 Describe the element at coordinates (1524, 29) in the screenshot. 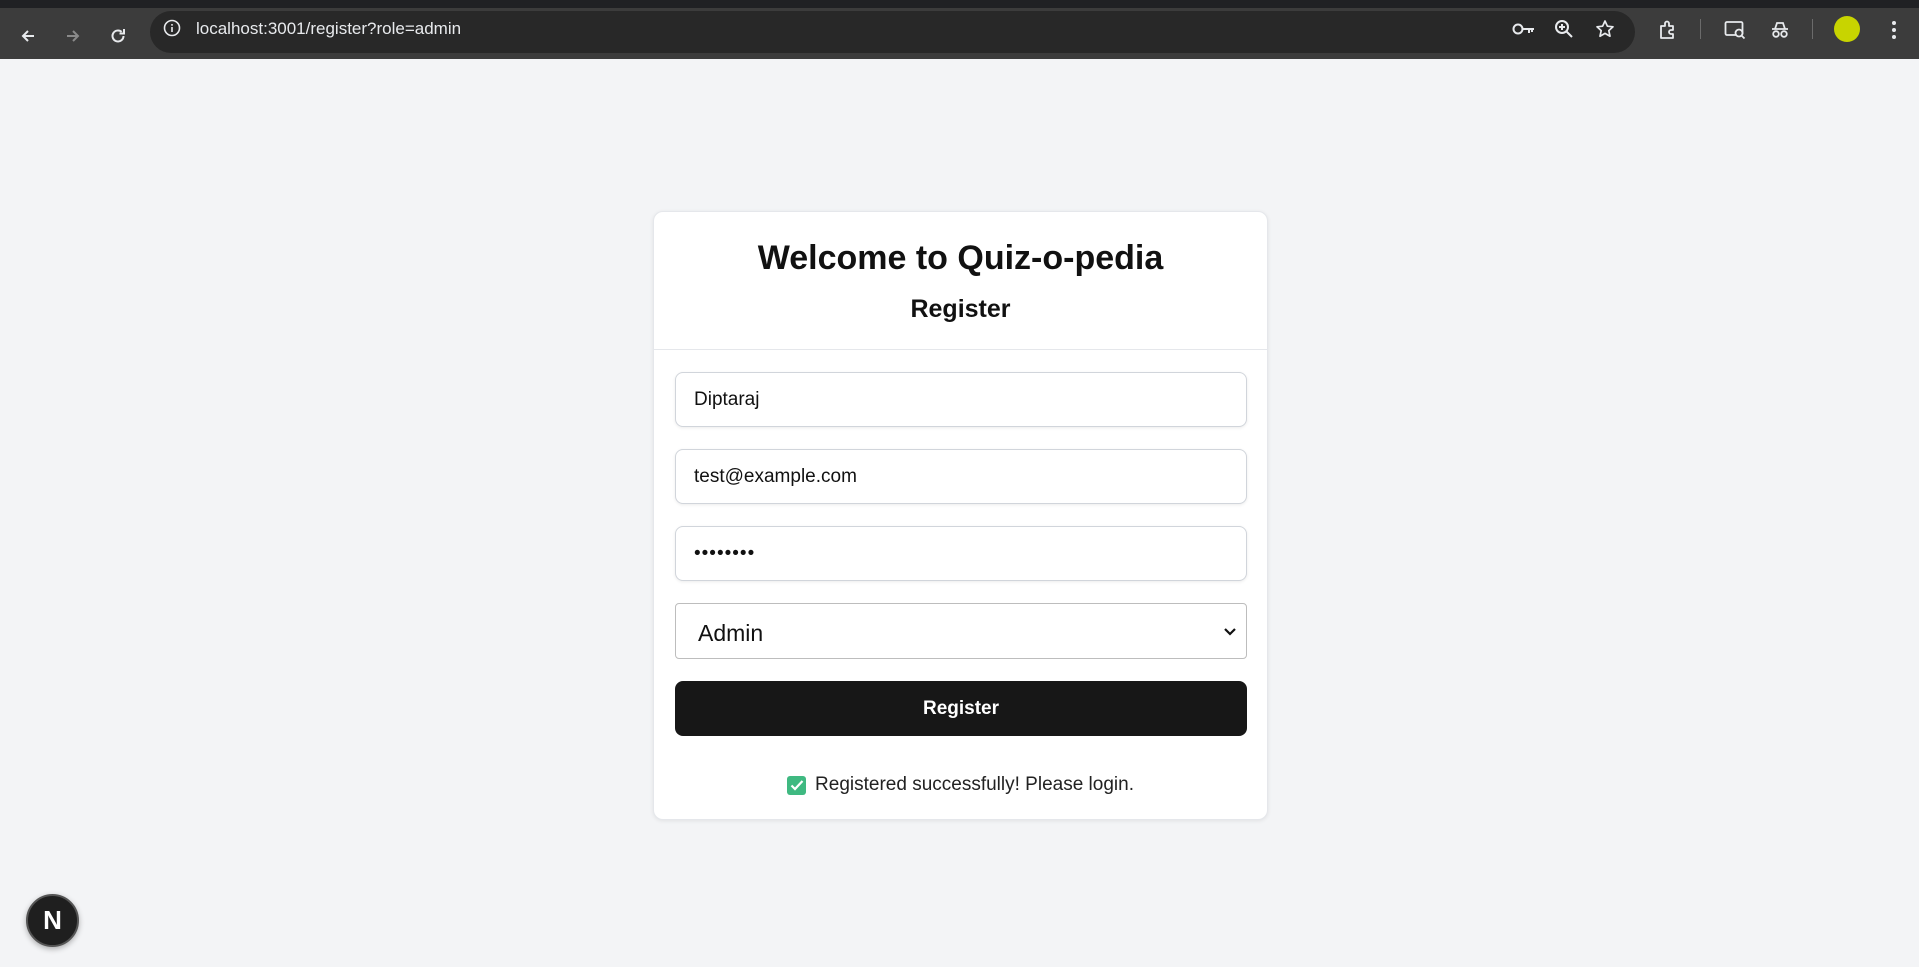

I see `key-icon` at that location.